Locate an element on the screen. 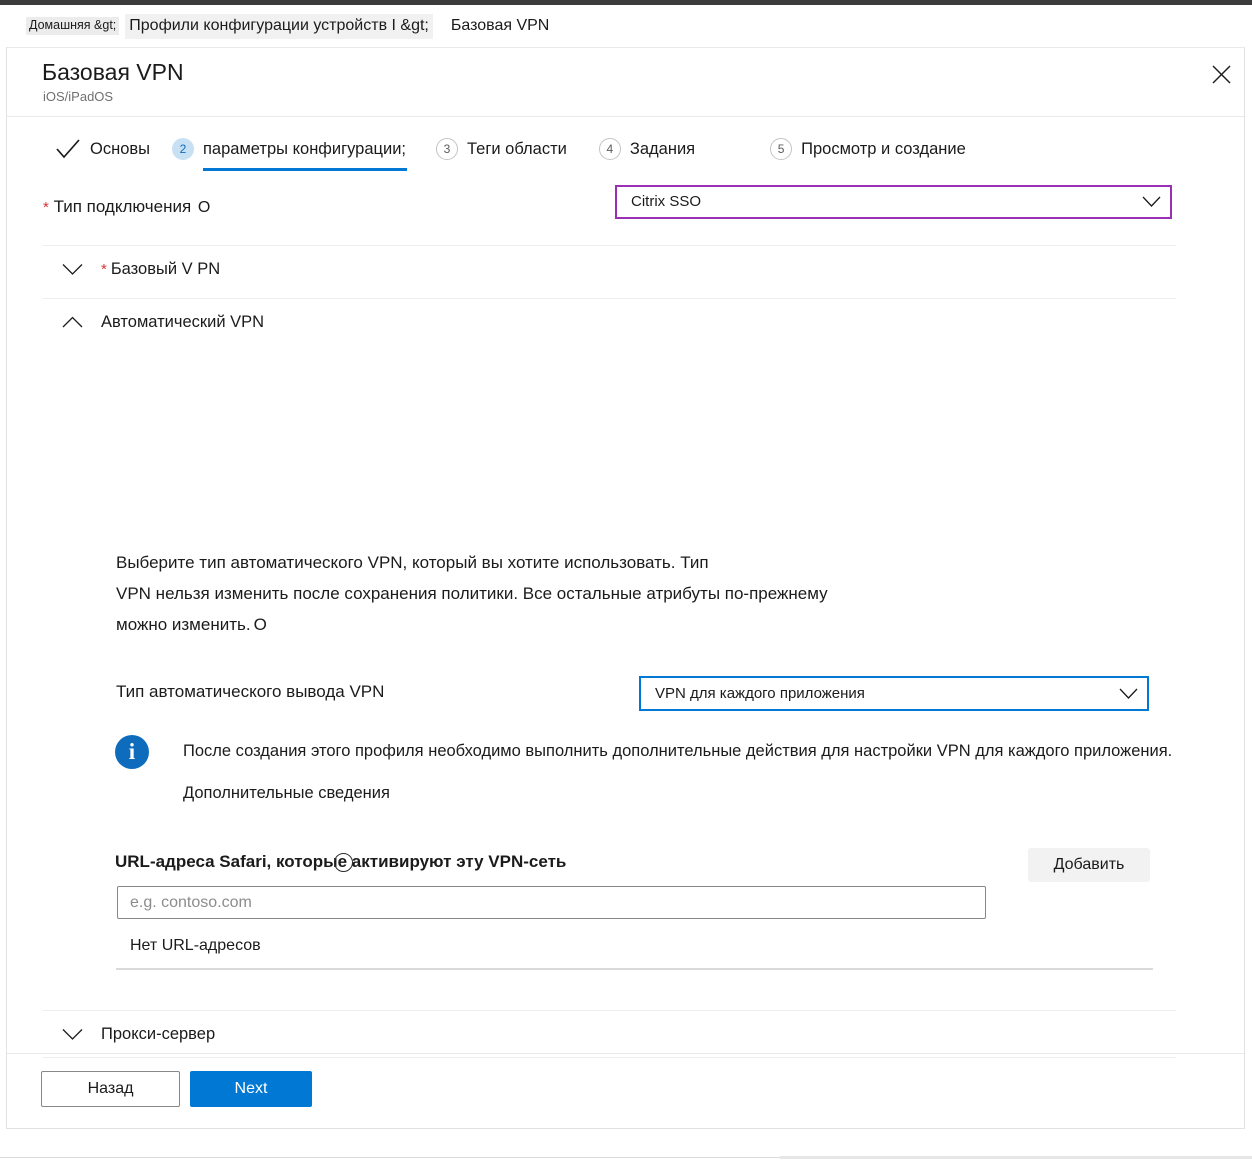  section-proxy-server: Прокси-сервер is located at coordinates (111, 1034).